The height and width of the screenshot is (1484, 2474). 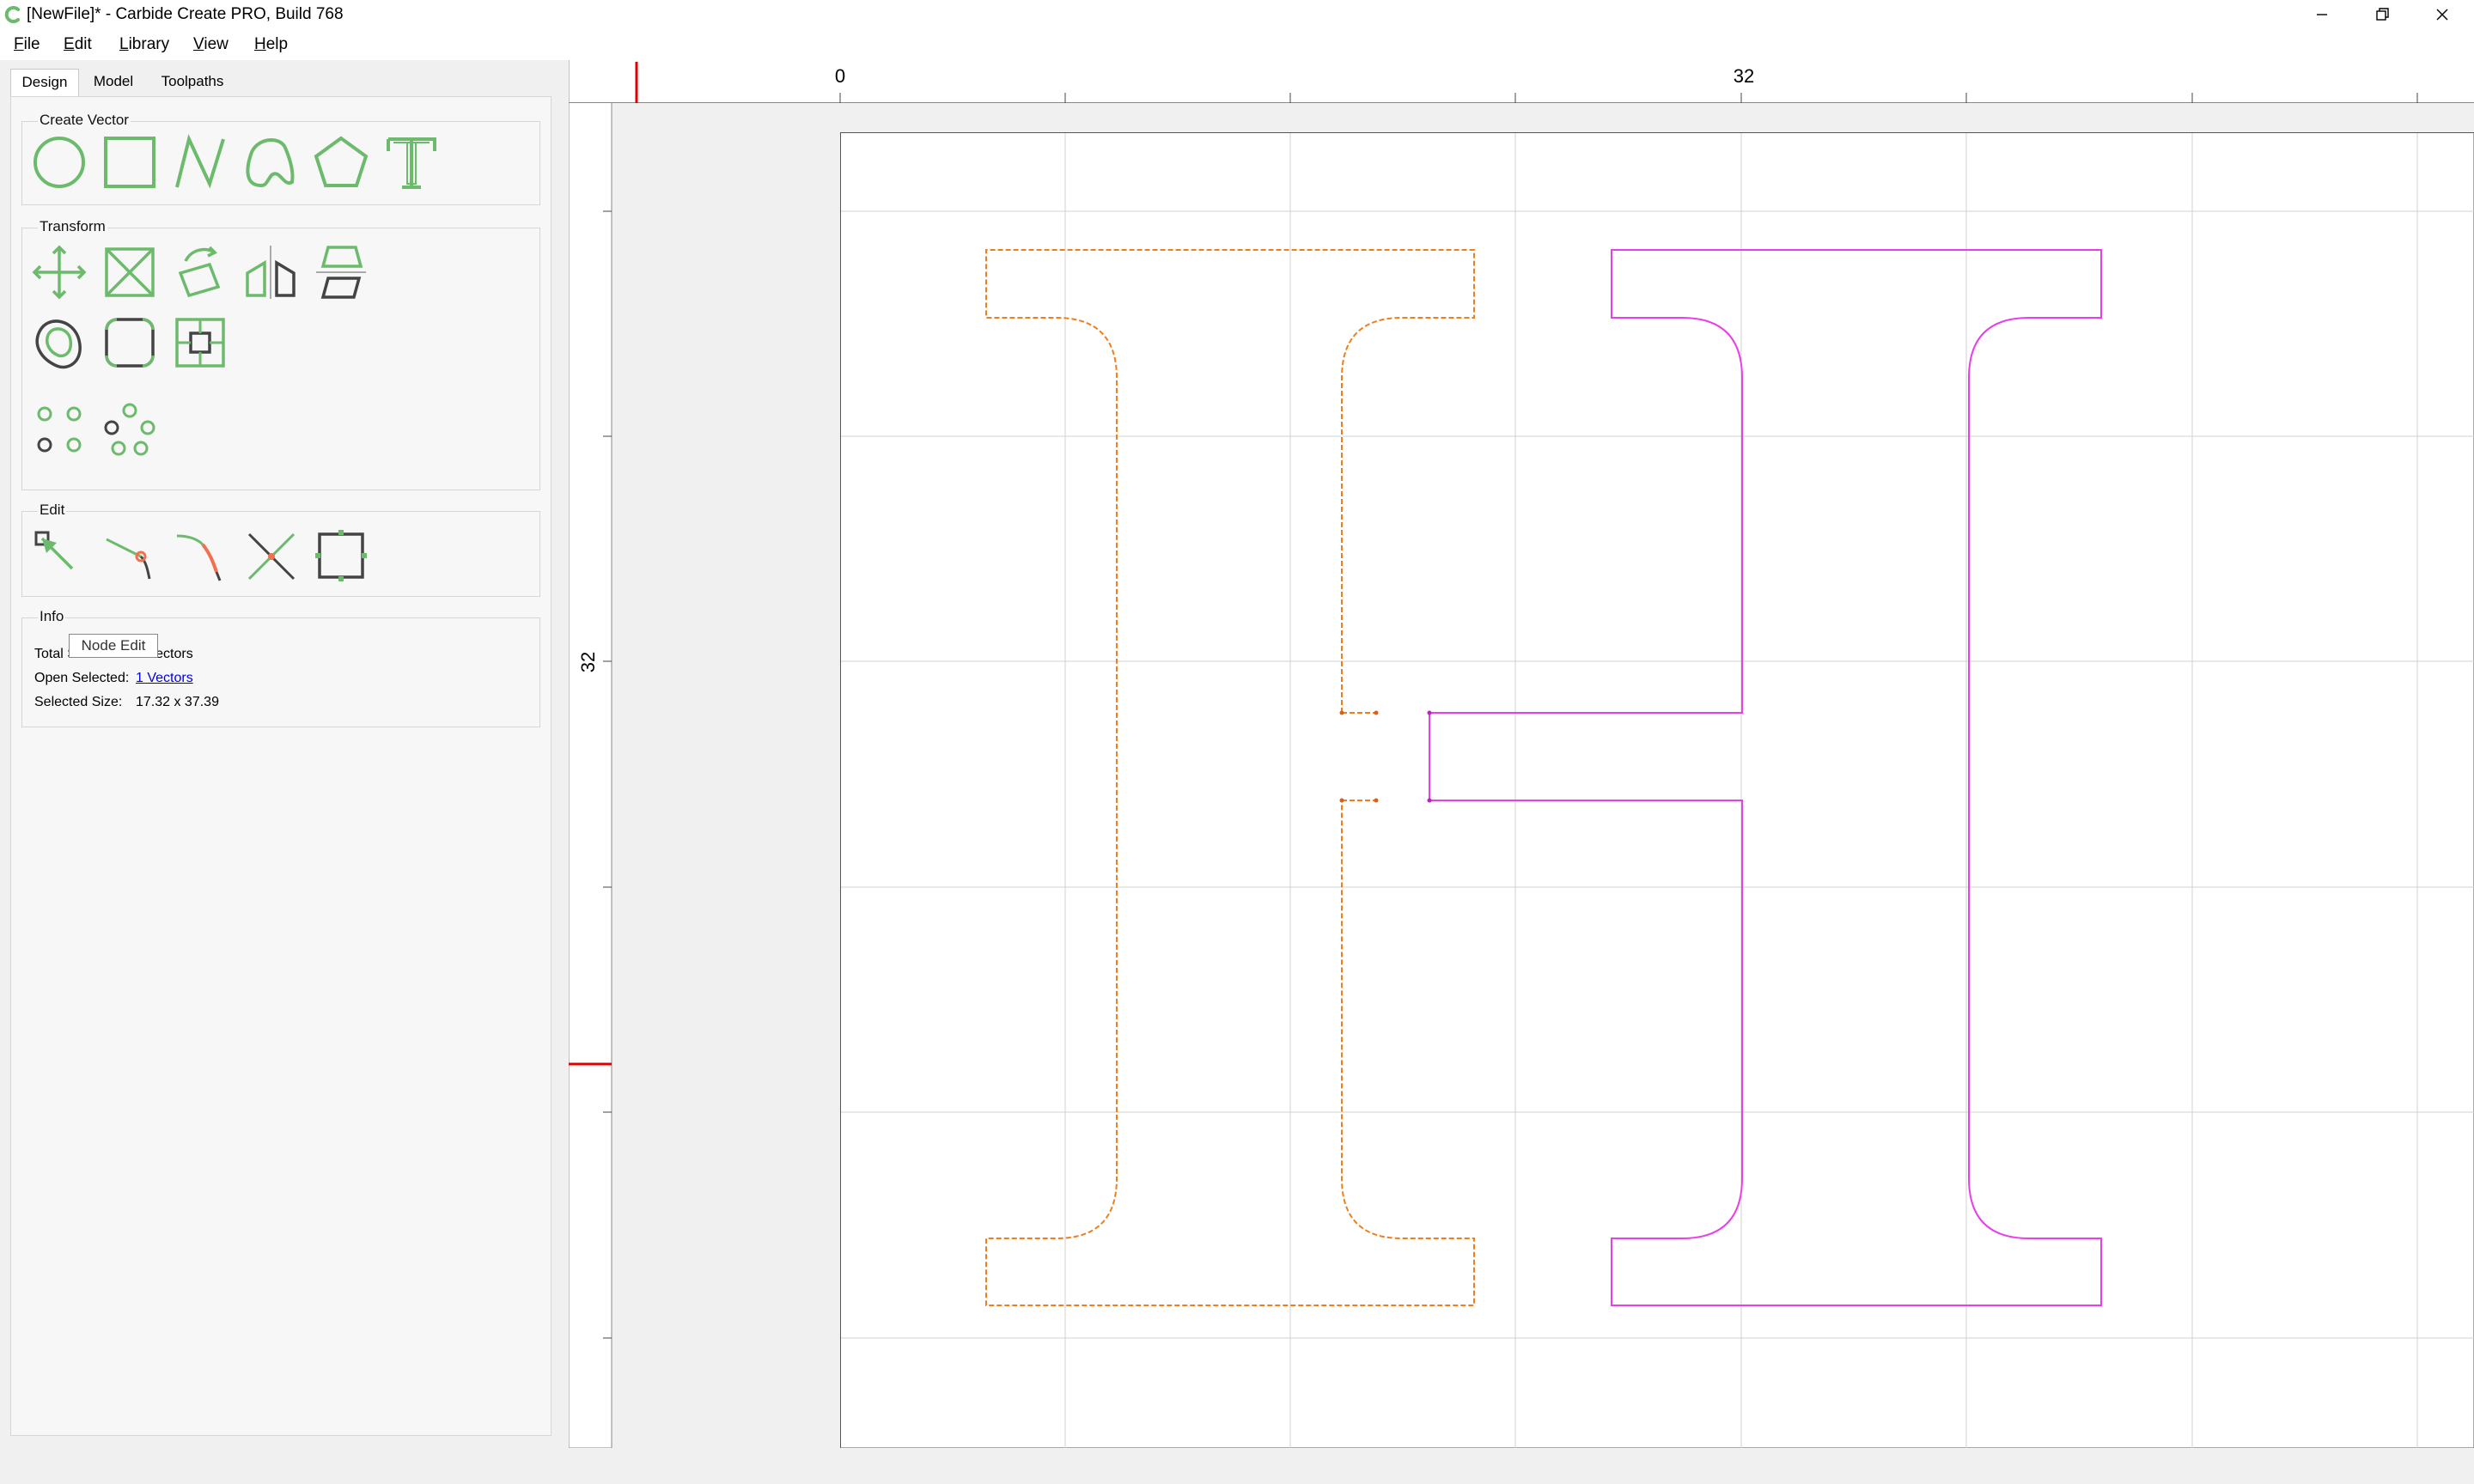 I want to click on cut-tool-button, so click(x=270, y=555).